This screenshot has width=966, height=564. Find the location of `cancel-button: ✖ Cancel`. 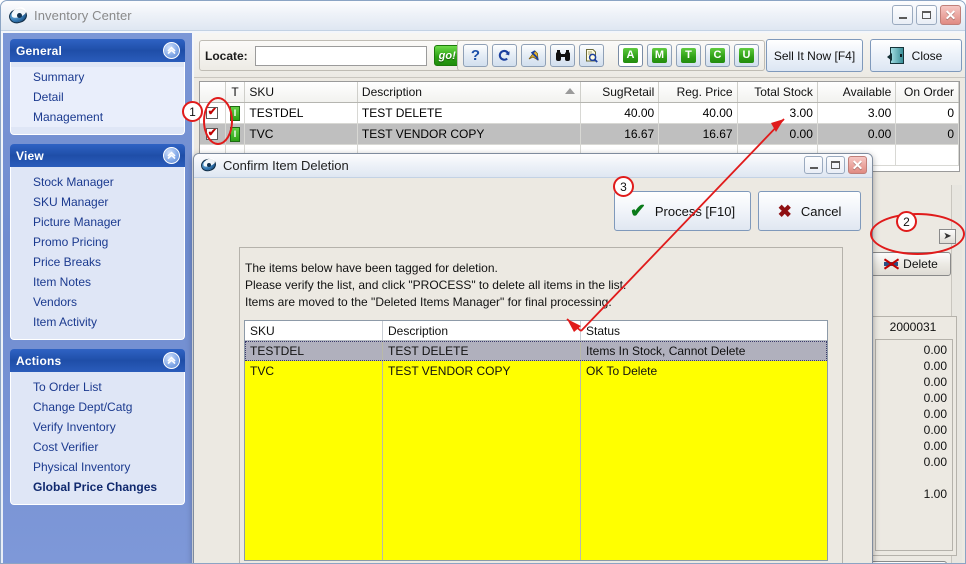

cancel-button: ✖ Cancel is located at coordinates (809, 211).